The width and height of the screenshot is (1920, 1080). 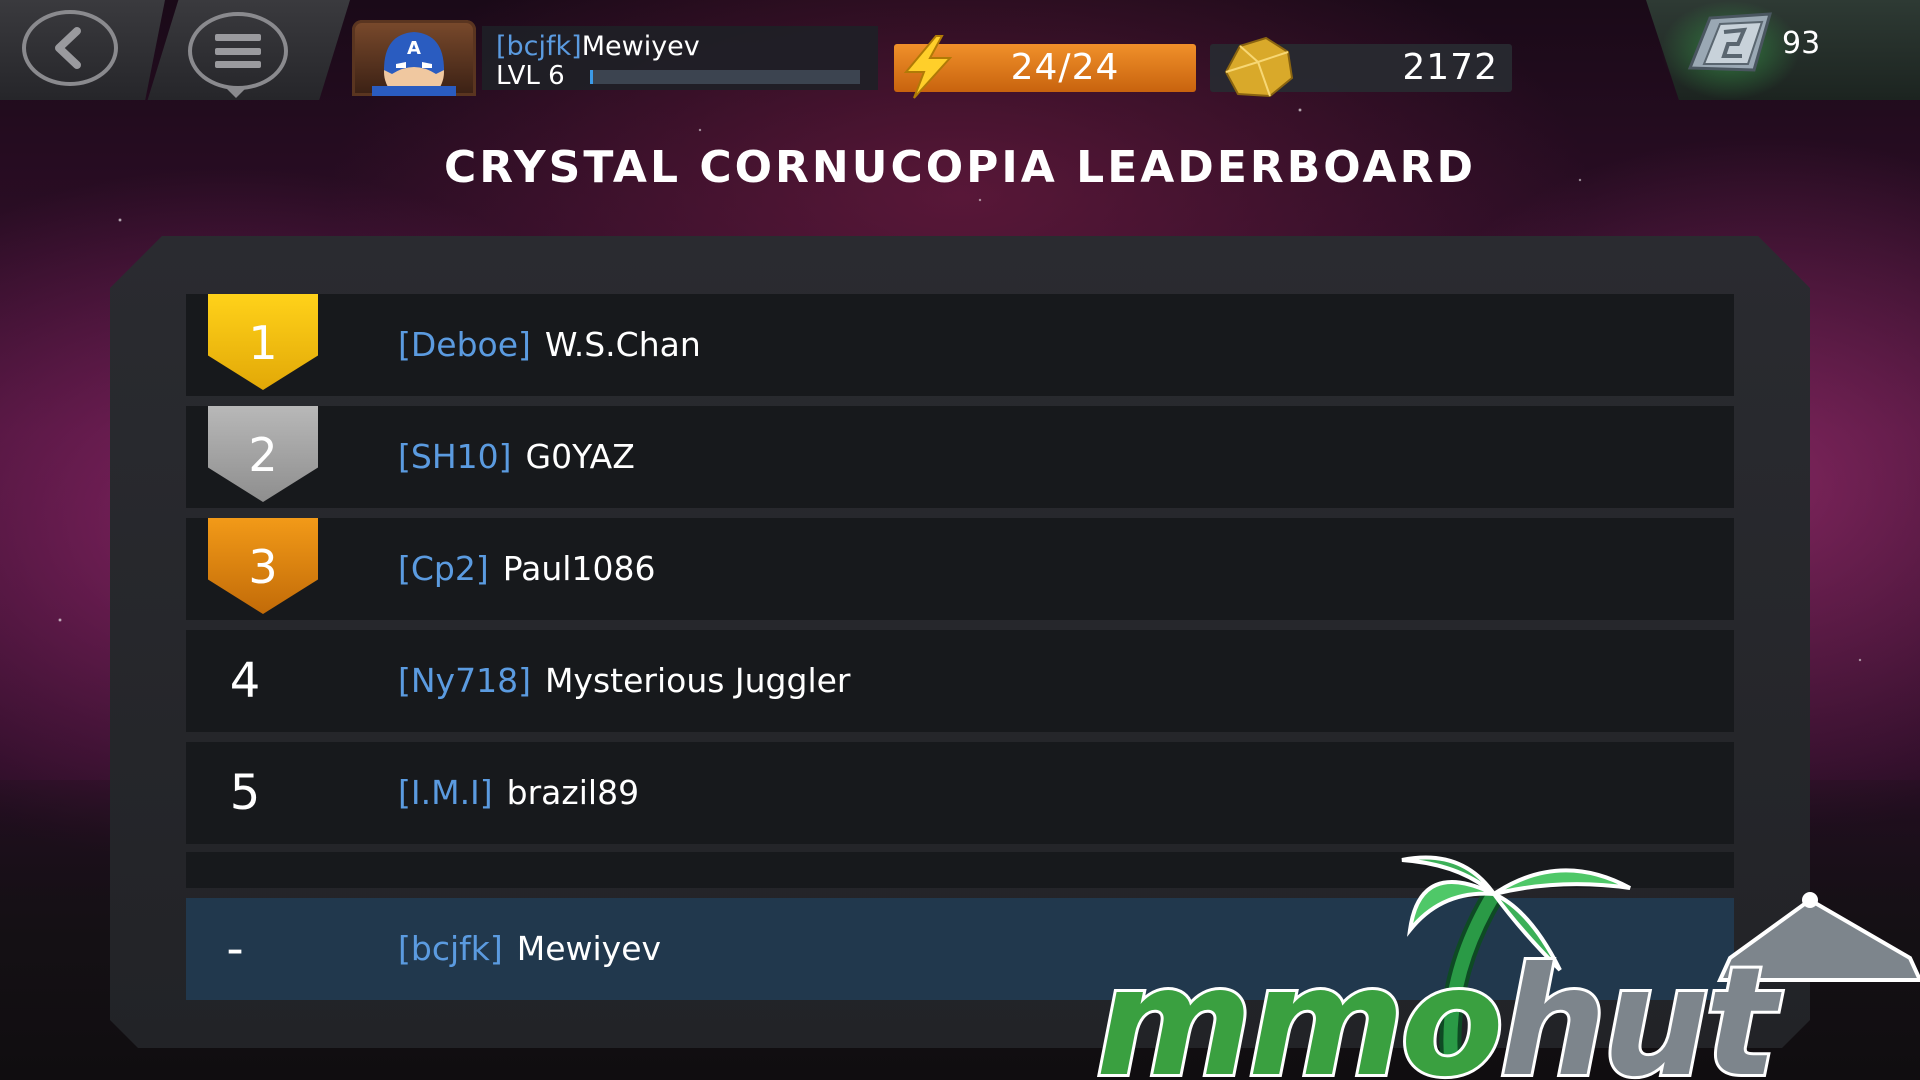 I want to click on alliance-tag: [bcjfk], so click(x=450, y=948).